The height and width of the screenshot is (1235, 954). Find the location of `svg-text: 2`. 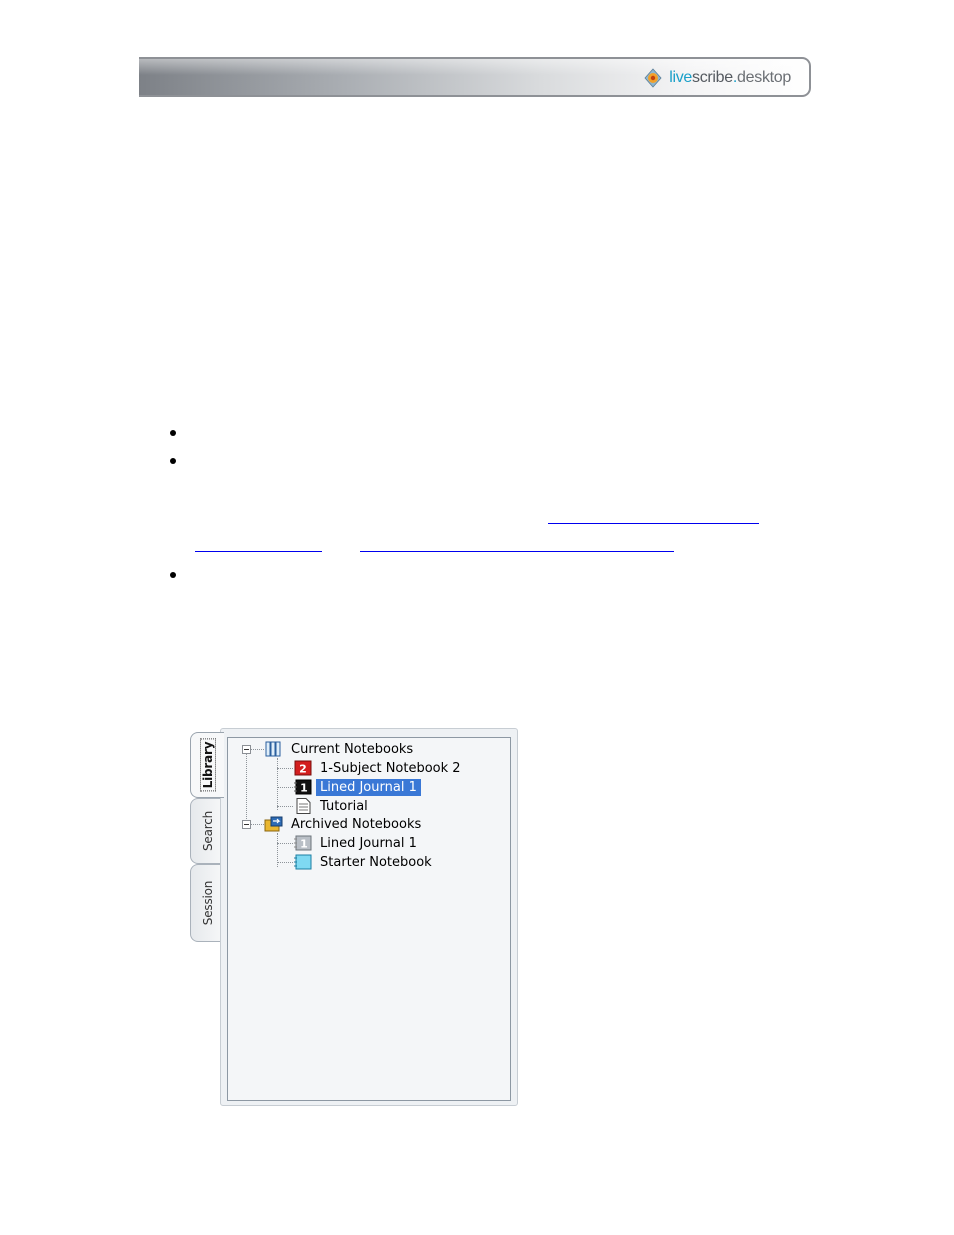

svg-text: 2 is located at coordinates (303, 769).